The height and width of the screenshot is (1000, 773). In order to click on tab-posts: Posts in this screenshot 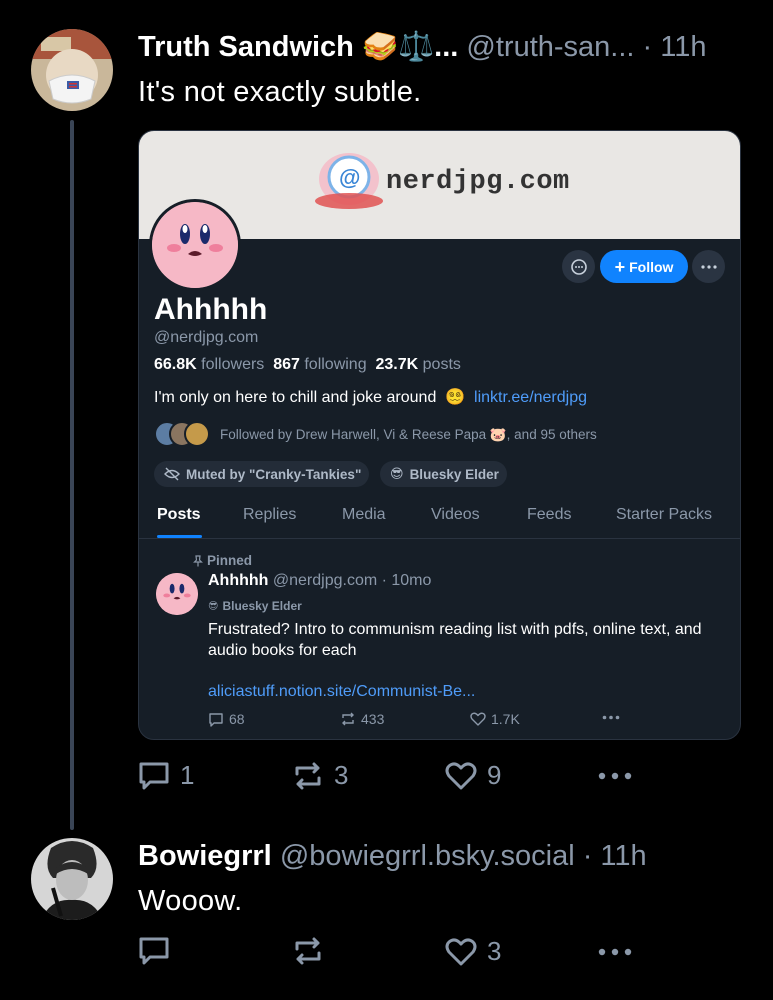, I will do `click(179, 515)`.